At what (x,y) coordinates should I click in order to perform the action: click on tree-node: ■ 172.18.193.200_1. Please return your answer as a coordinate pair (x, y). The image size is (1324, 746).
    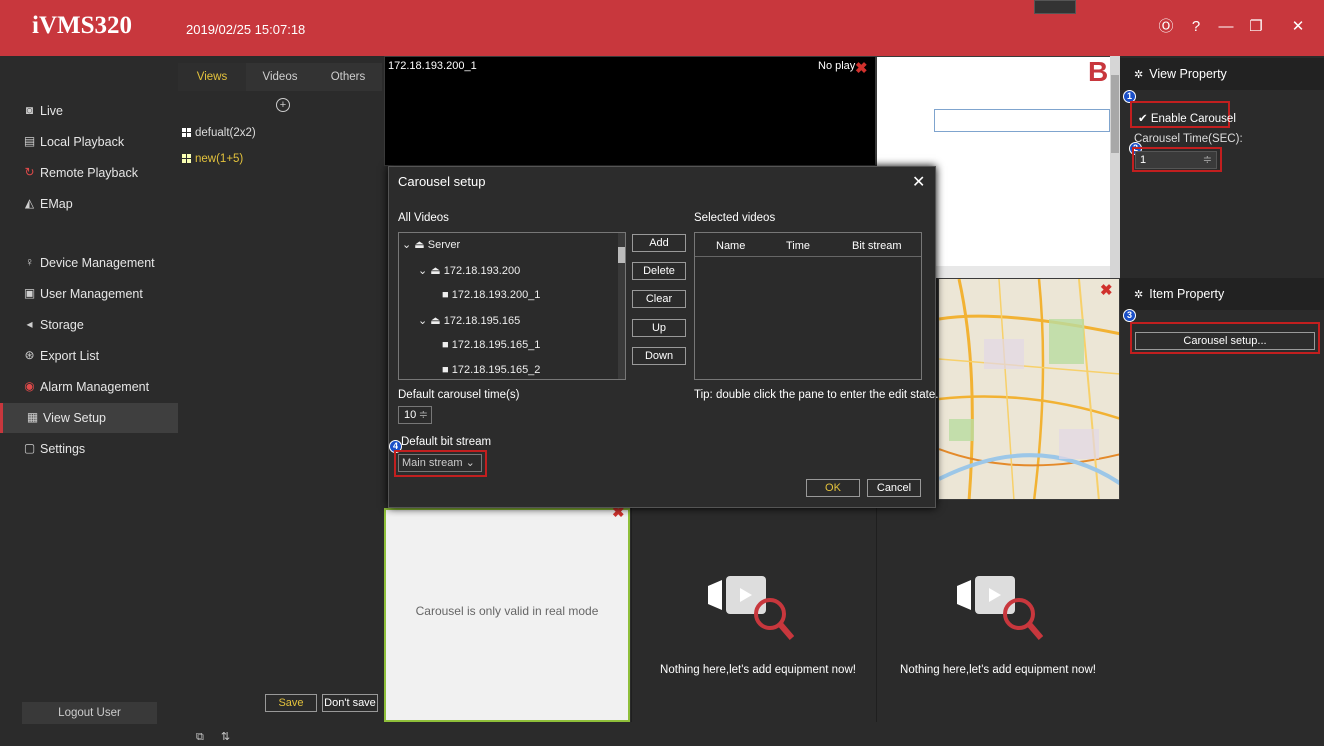
    Looking at the image, I should click on (491, 295).